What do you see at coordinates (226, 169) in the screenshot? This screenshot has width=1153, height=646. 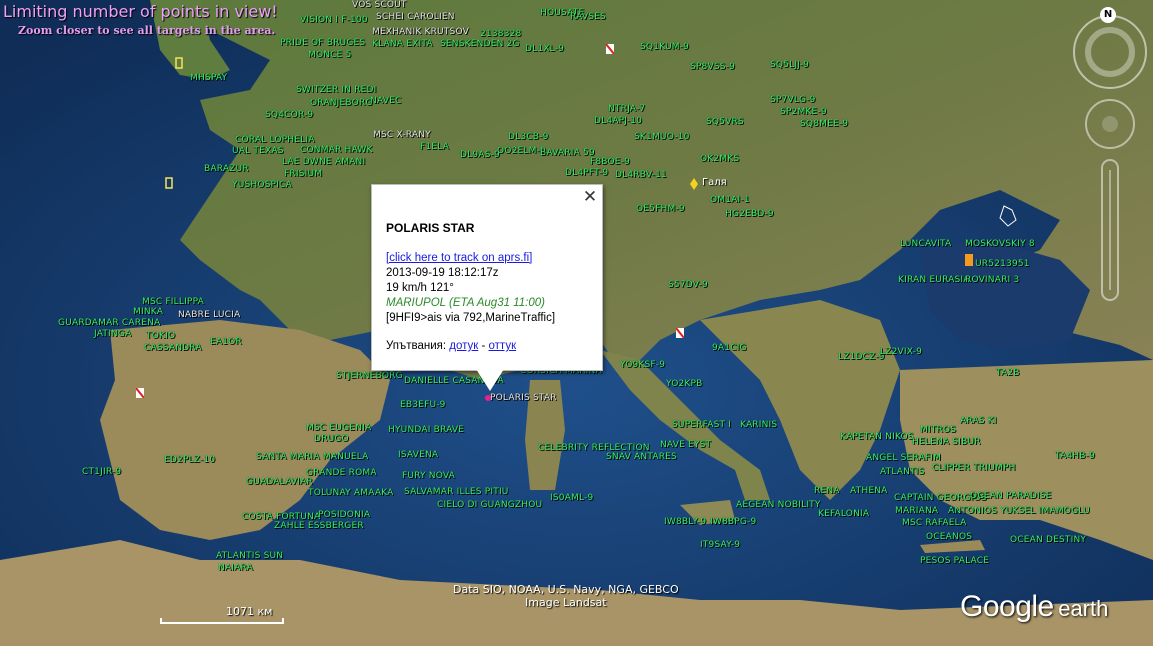 I see `vessel-label: BARAZUR` at bounding box center [226, 169].